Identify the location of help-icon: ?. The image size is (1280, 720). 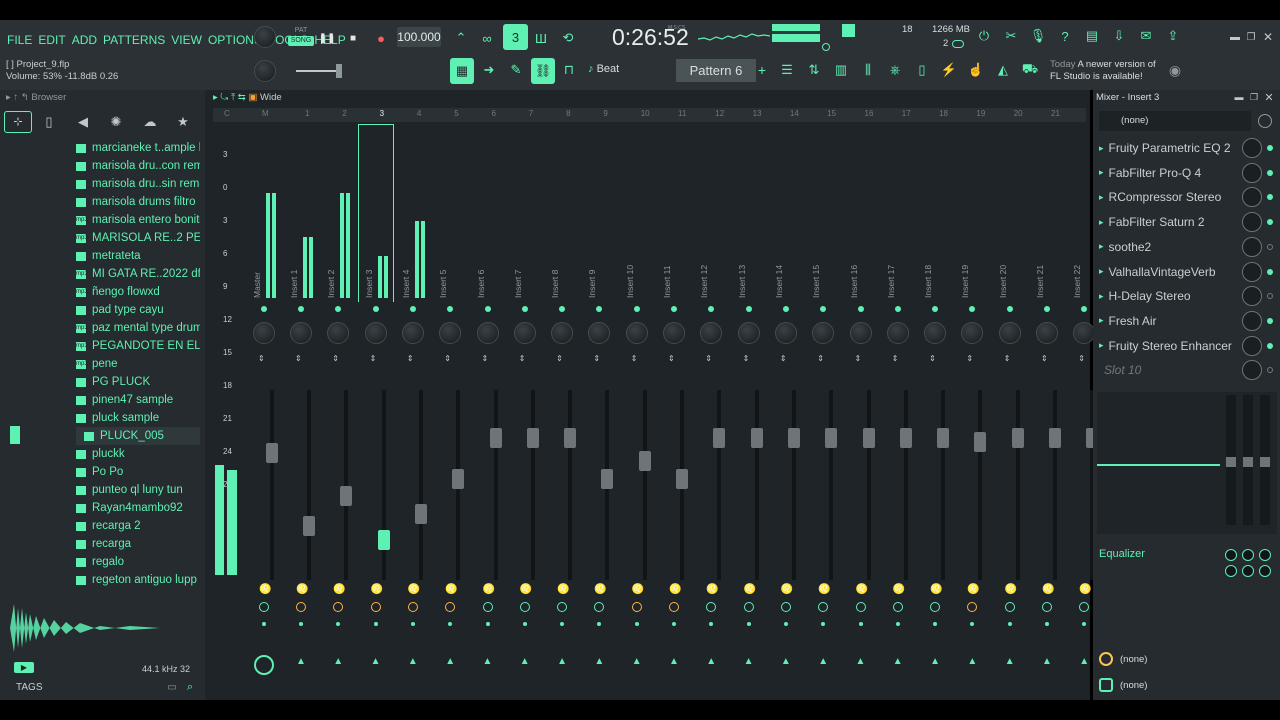
(1065, 36).